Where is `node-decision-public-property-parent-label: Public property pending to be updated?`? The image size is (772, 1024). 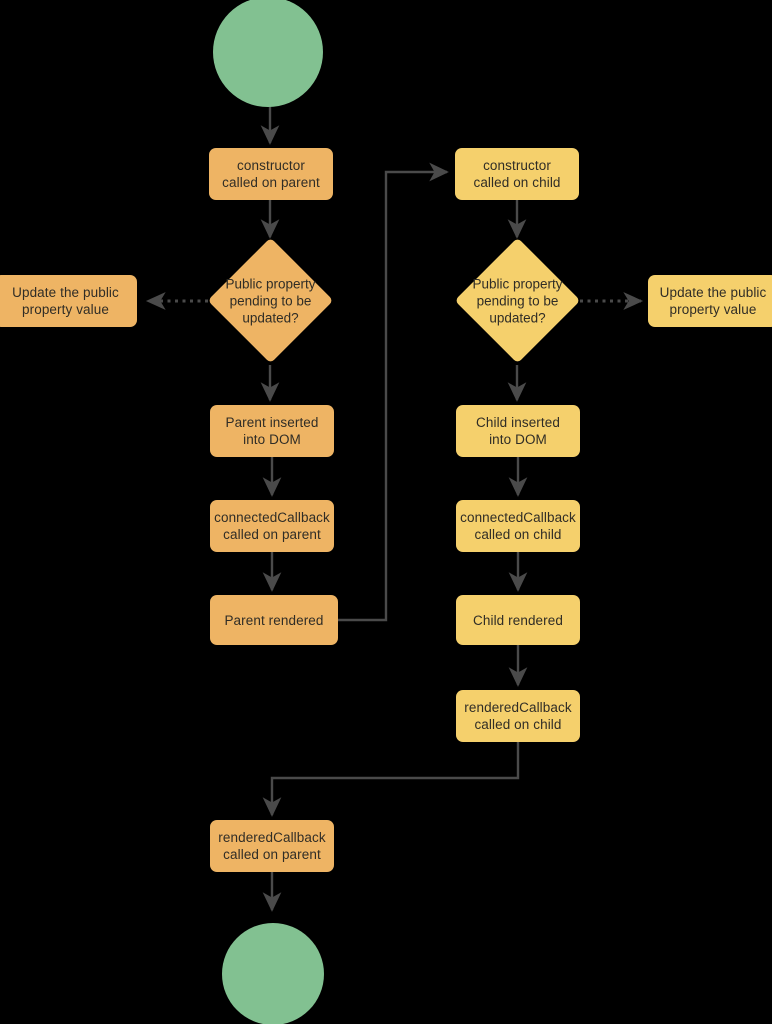 node-decision-public-property-parent-label: Public property pending to be updated? is located at coordinates (270, 300).